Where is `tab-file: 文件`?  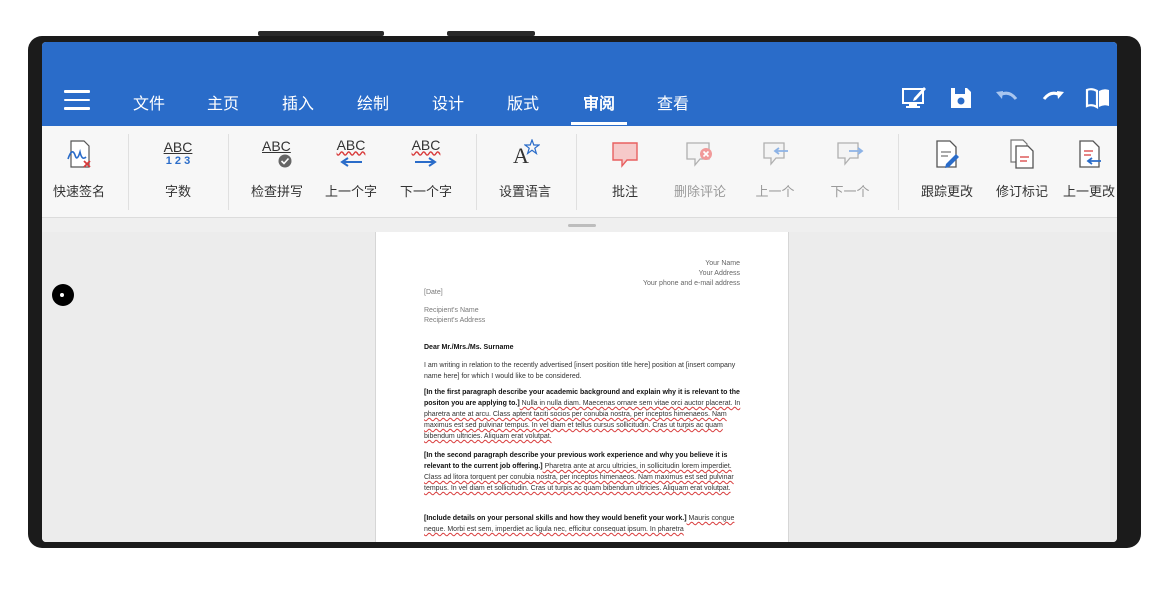 tab-file: 文件 is located at coordinates (149, 102).